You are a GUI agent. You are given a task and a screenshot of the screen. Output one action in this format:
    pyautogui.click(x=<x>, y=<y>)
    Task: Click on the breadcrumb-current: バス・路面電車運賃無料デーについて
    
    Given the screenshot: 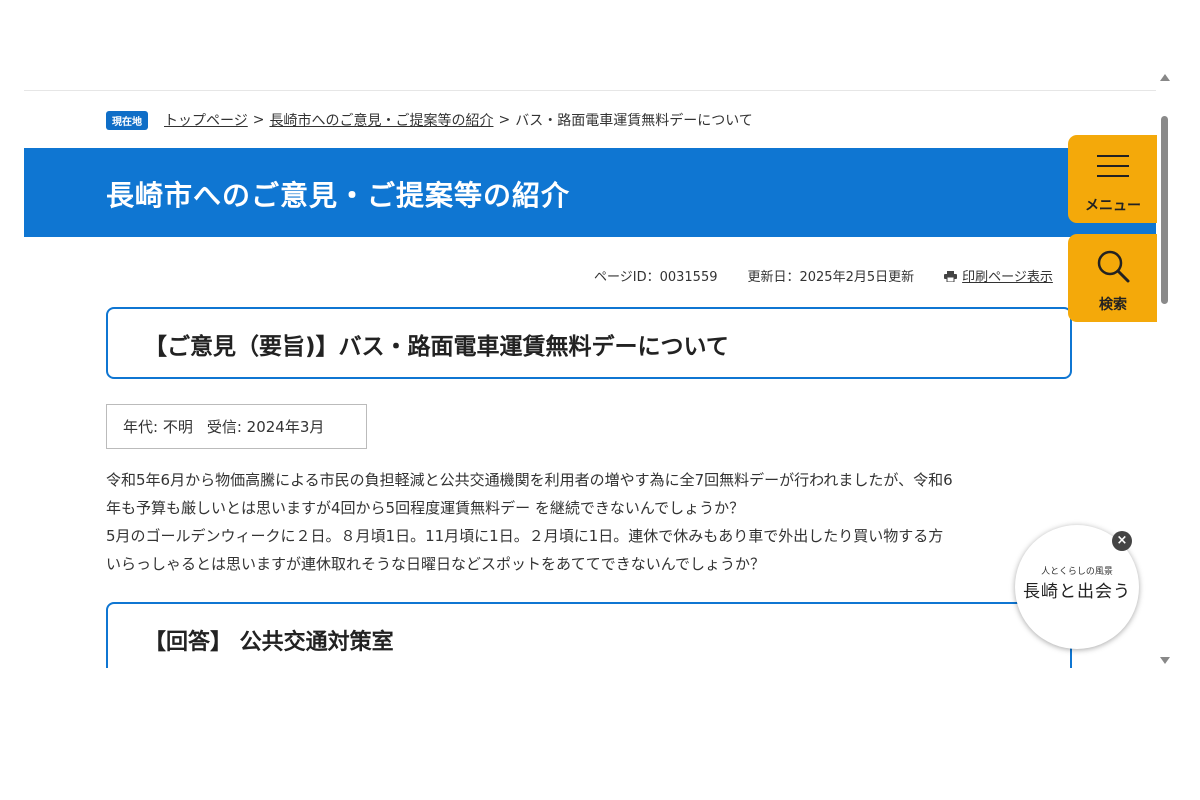 What is the action you would take?
    pyautogui.click(x=634, y=121)
    